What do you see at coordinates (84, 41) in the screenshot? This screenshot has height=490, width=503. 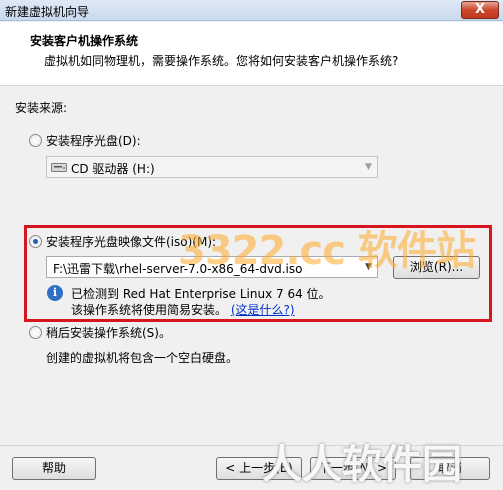 I see `header-title: 安装客户机操作系统` at bounding box center [84, 41].